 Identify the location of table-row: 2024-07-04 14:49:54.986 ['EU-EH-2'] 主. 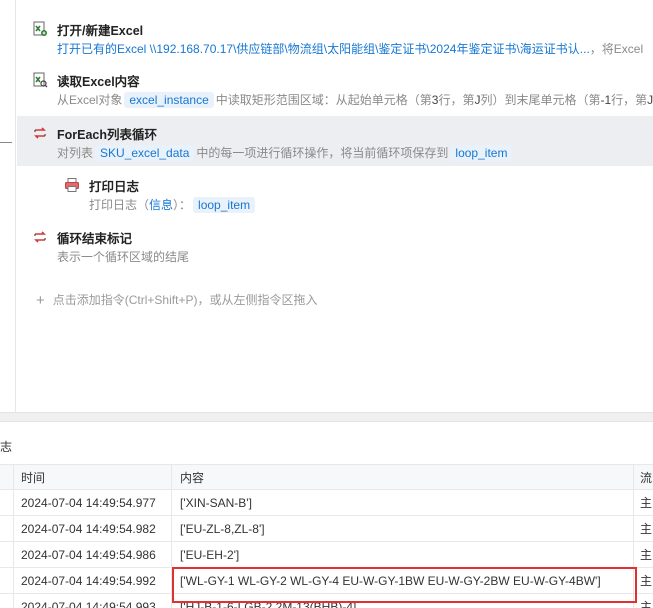
(326, 555).